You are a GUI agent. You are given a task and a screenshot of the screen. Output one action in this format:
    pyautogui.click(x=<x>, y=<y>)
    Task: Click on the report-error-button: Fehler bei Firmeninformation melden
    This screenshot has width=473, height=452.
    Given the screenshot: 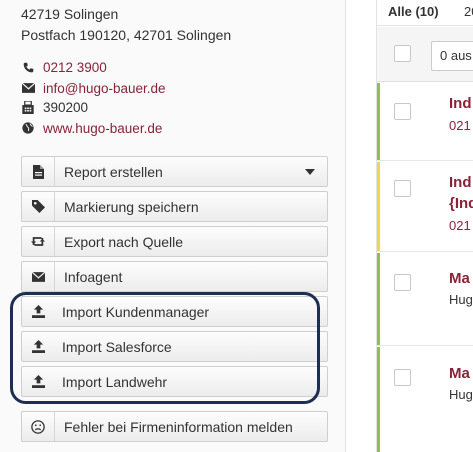 What is the action you would take?
    pyautogui.click(x=174, y=426)
    